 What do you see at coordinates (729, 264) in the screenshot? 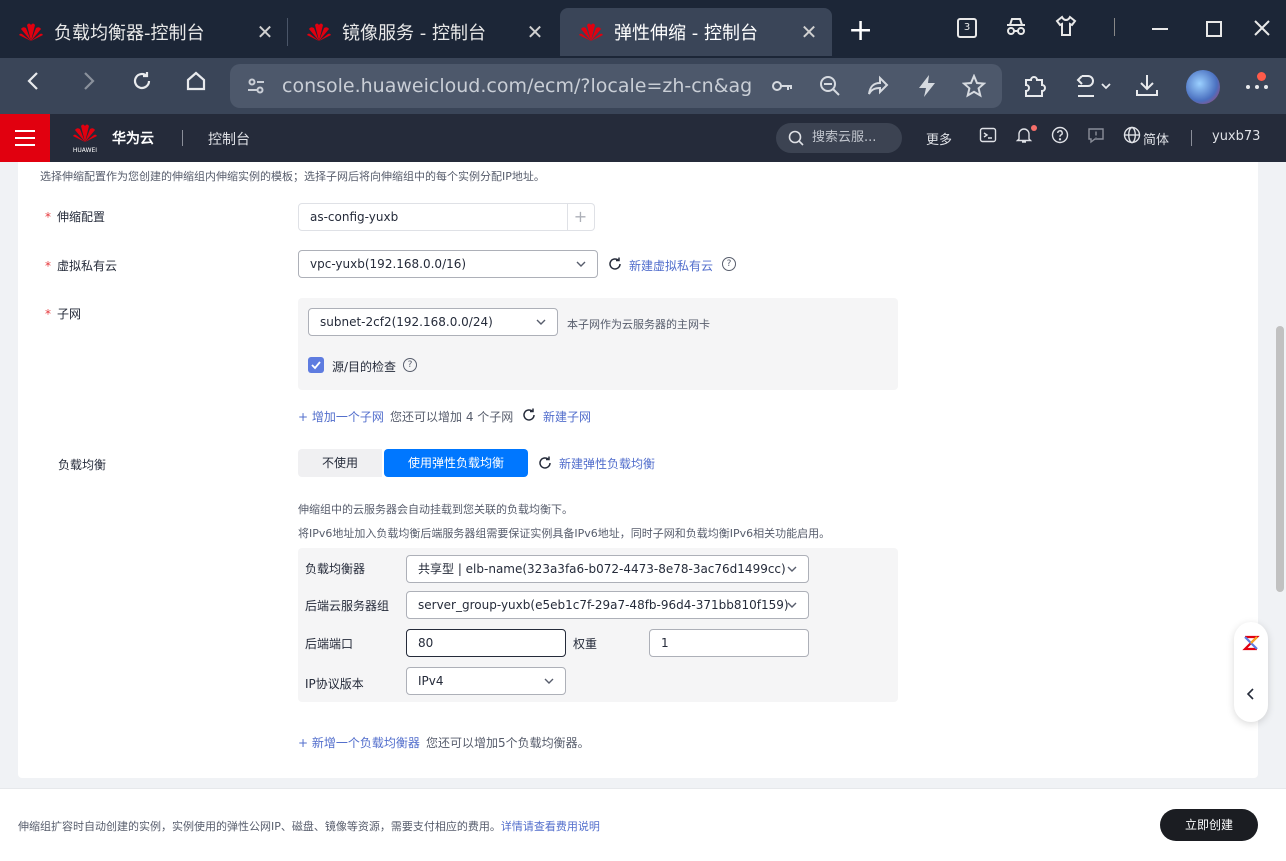
I see `vpc-help-icon: ?` at bounding box center [729, 264].